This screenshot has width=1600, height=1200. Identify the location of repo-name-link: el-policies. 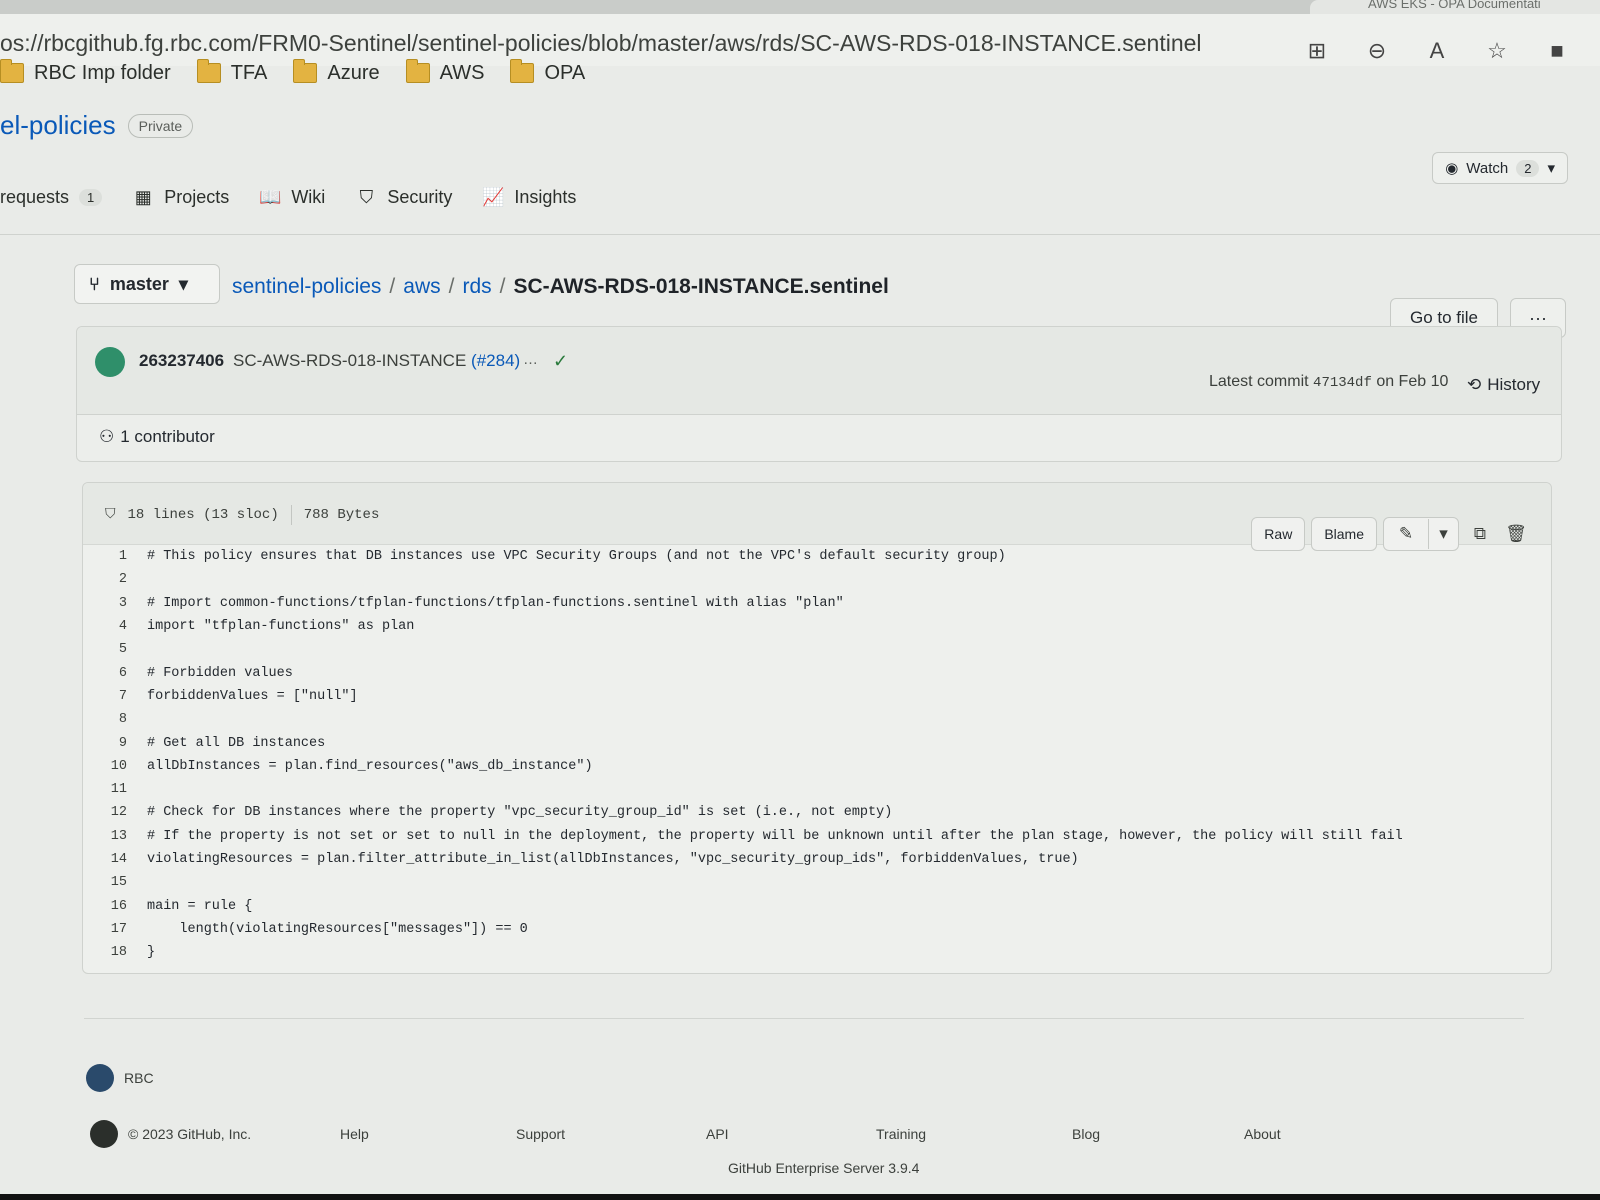
(58, 125).